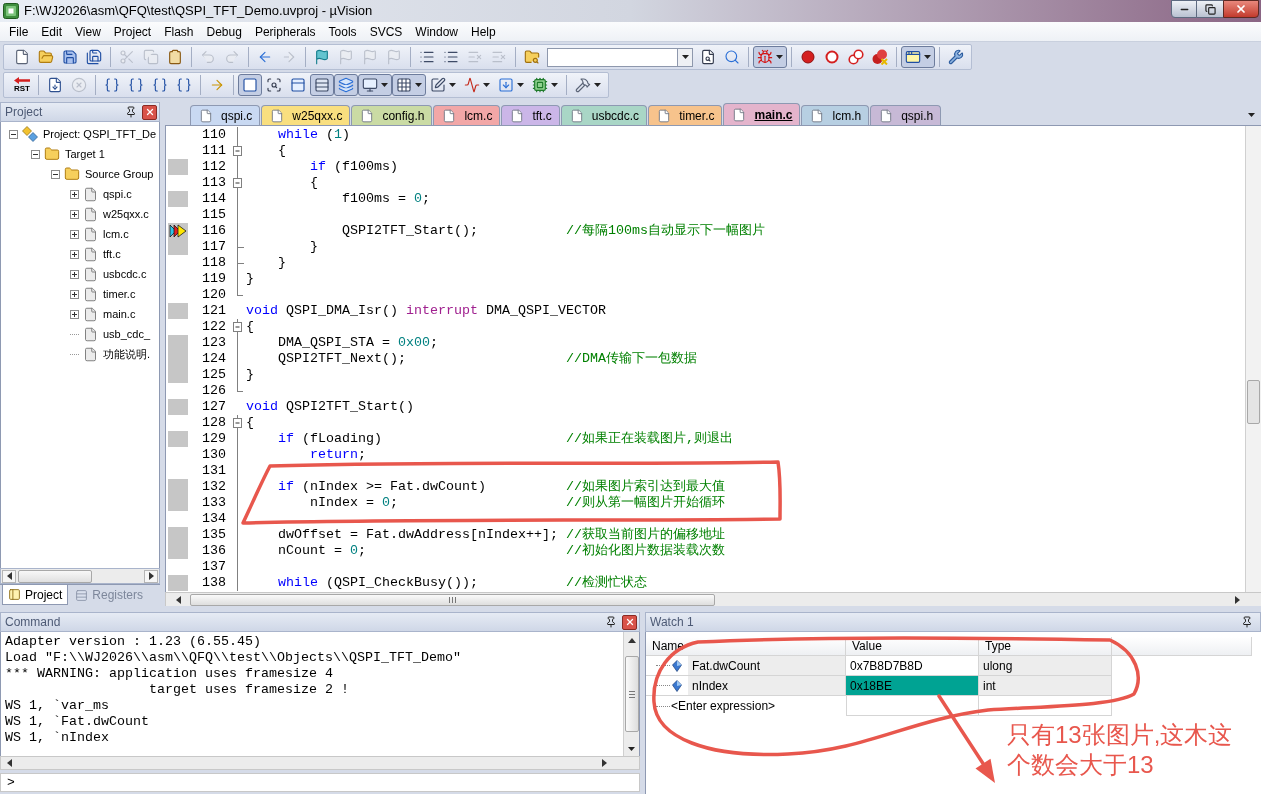  Describe the element at coordinates (127, 334) in the screenshot. I see `tree-item: usb_cdc_` at that location.